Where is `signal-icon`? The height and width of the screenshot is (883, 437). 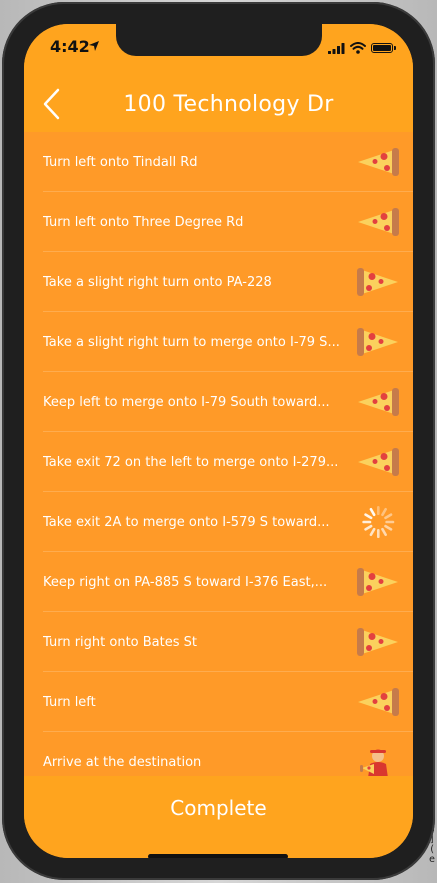 signal-icon is located at coordinates (336, 48).